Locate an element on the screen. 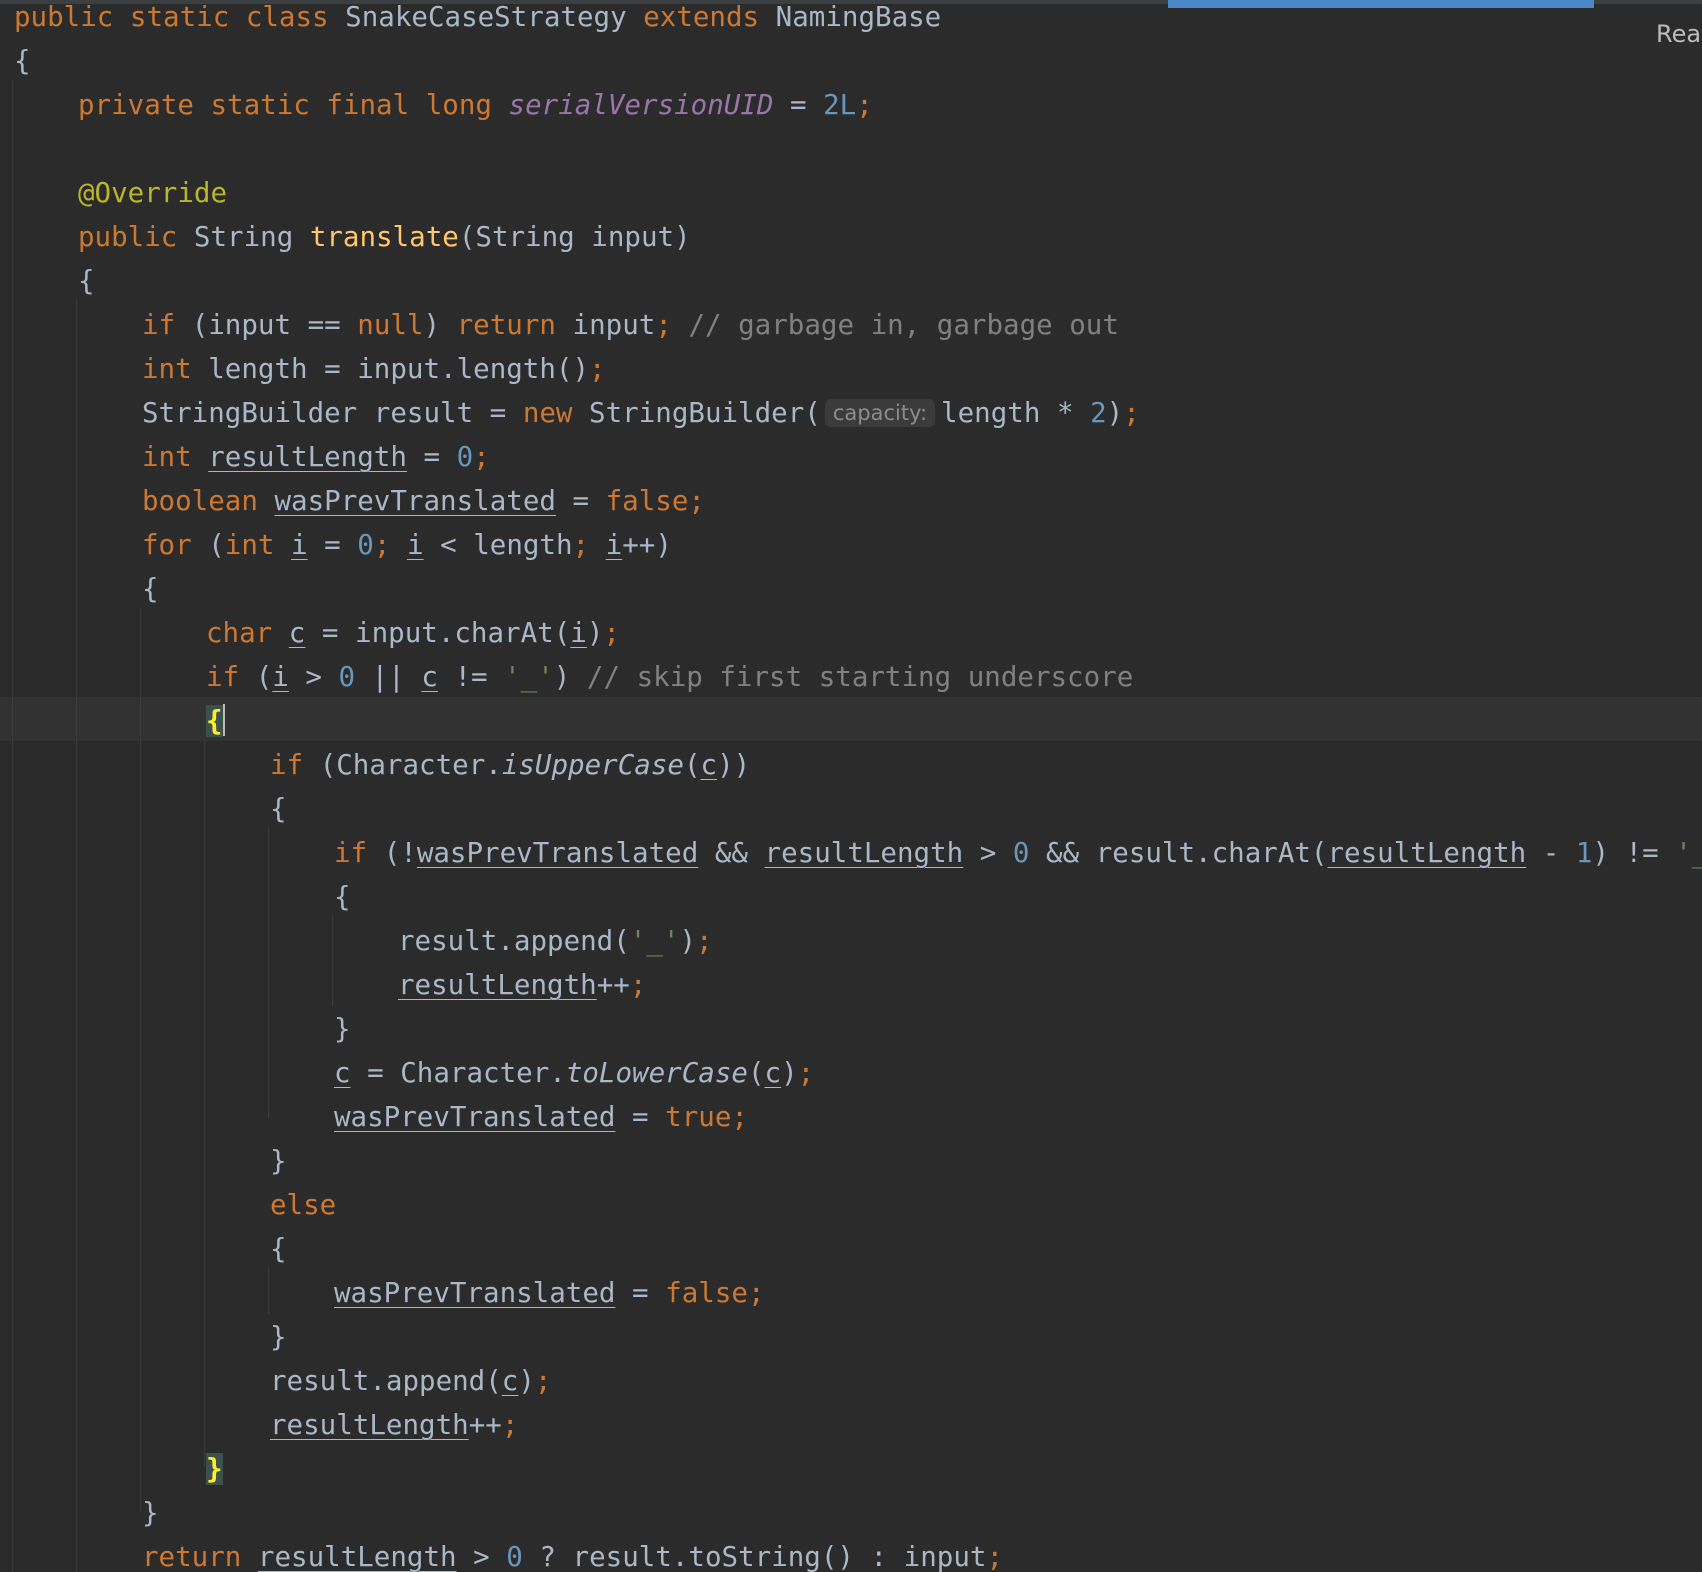 Image resolution: width=1702 pixels, height=1572 pixels. code-line: wasPrevTranslated = false; is located at coordinates (549, 1293).